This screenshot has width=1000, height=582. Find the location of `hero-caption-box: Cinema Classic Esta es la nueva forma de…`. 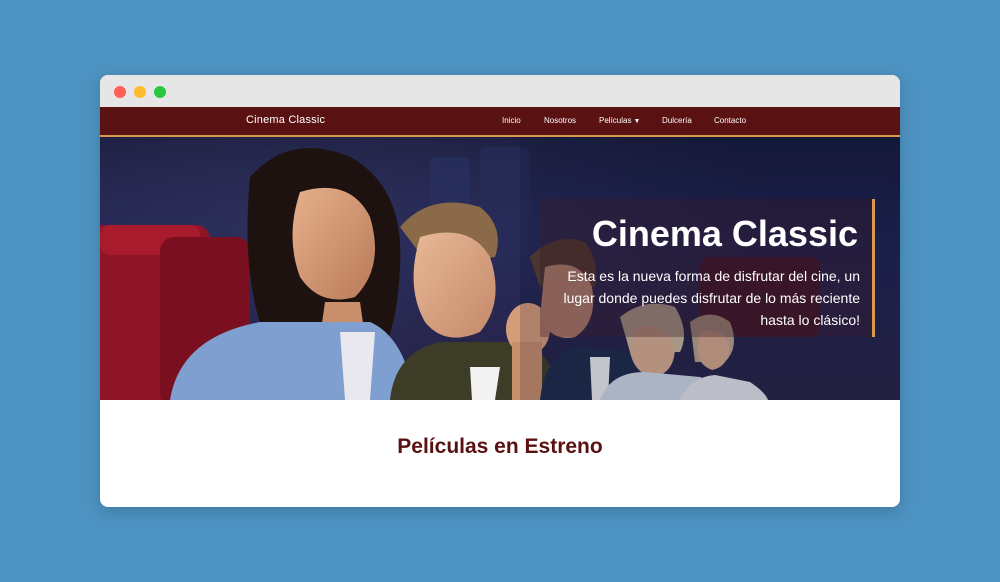

hero-caption-box: Cinema Classic Esta es la nueva forma de… is located at coordinates (707, 268).